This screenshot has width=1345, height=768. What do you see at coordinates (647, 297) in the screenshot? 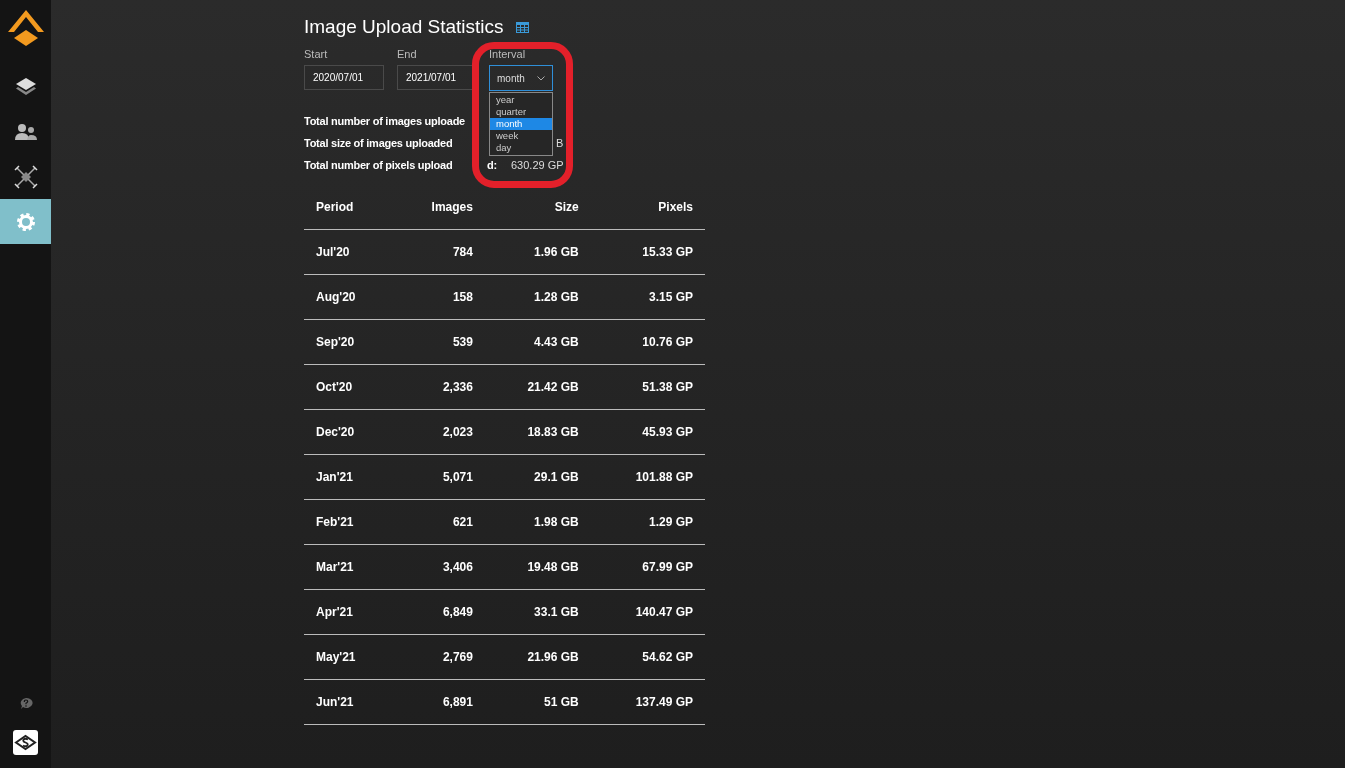
I see `table-cell: 3.15 GP` at bounding box center [647, 297].